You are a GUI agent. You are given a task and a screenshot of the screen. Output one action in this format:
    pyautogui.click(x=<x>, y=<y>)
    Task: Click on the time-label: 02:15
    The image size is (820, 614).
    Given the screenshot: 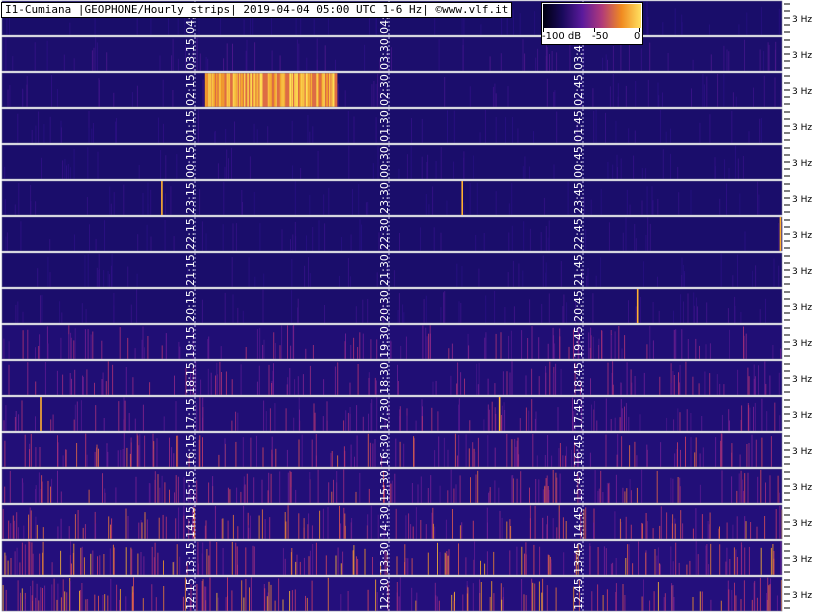 What is the action you would take?
    pyautogui.click(x=190, y=90)
    